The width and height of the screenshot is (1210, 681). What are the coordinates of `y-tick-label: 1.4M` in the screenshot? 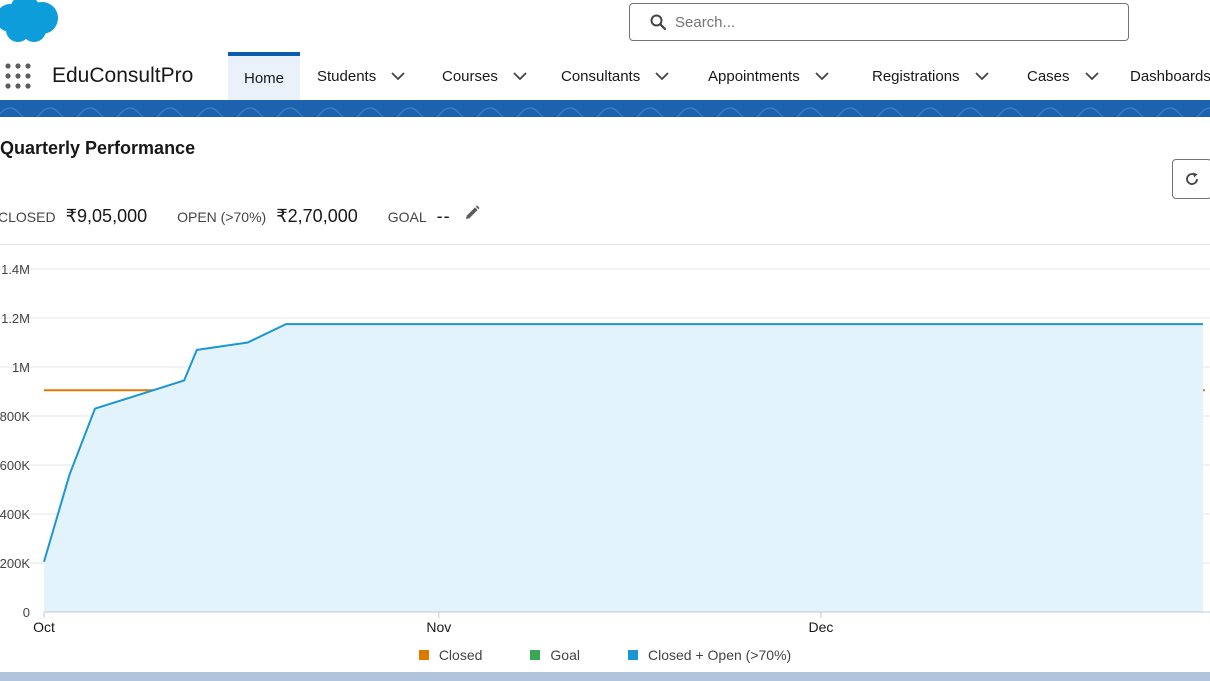 It's located at (15, 269).